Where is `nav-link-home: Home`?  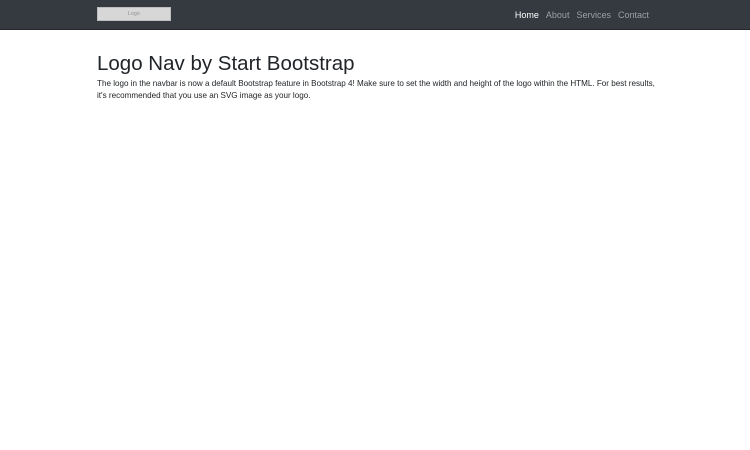
nav-link-home: Home is located at coordinates (527, 15).